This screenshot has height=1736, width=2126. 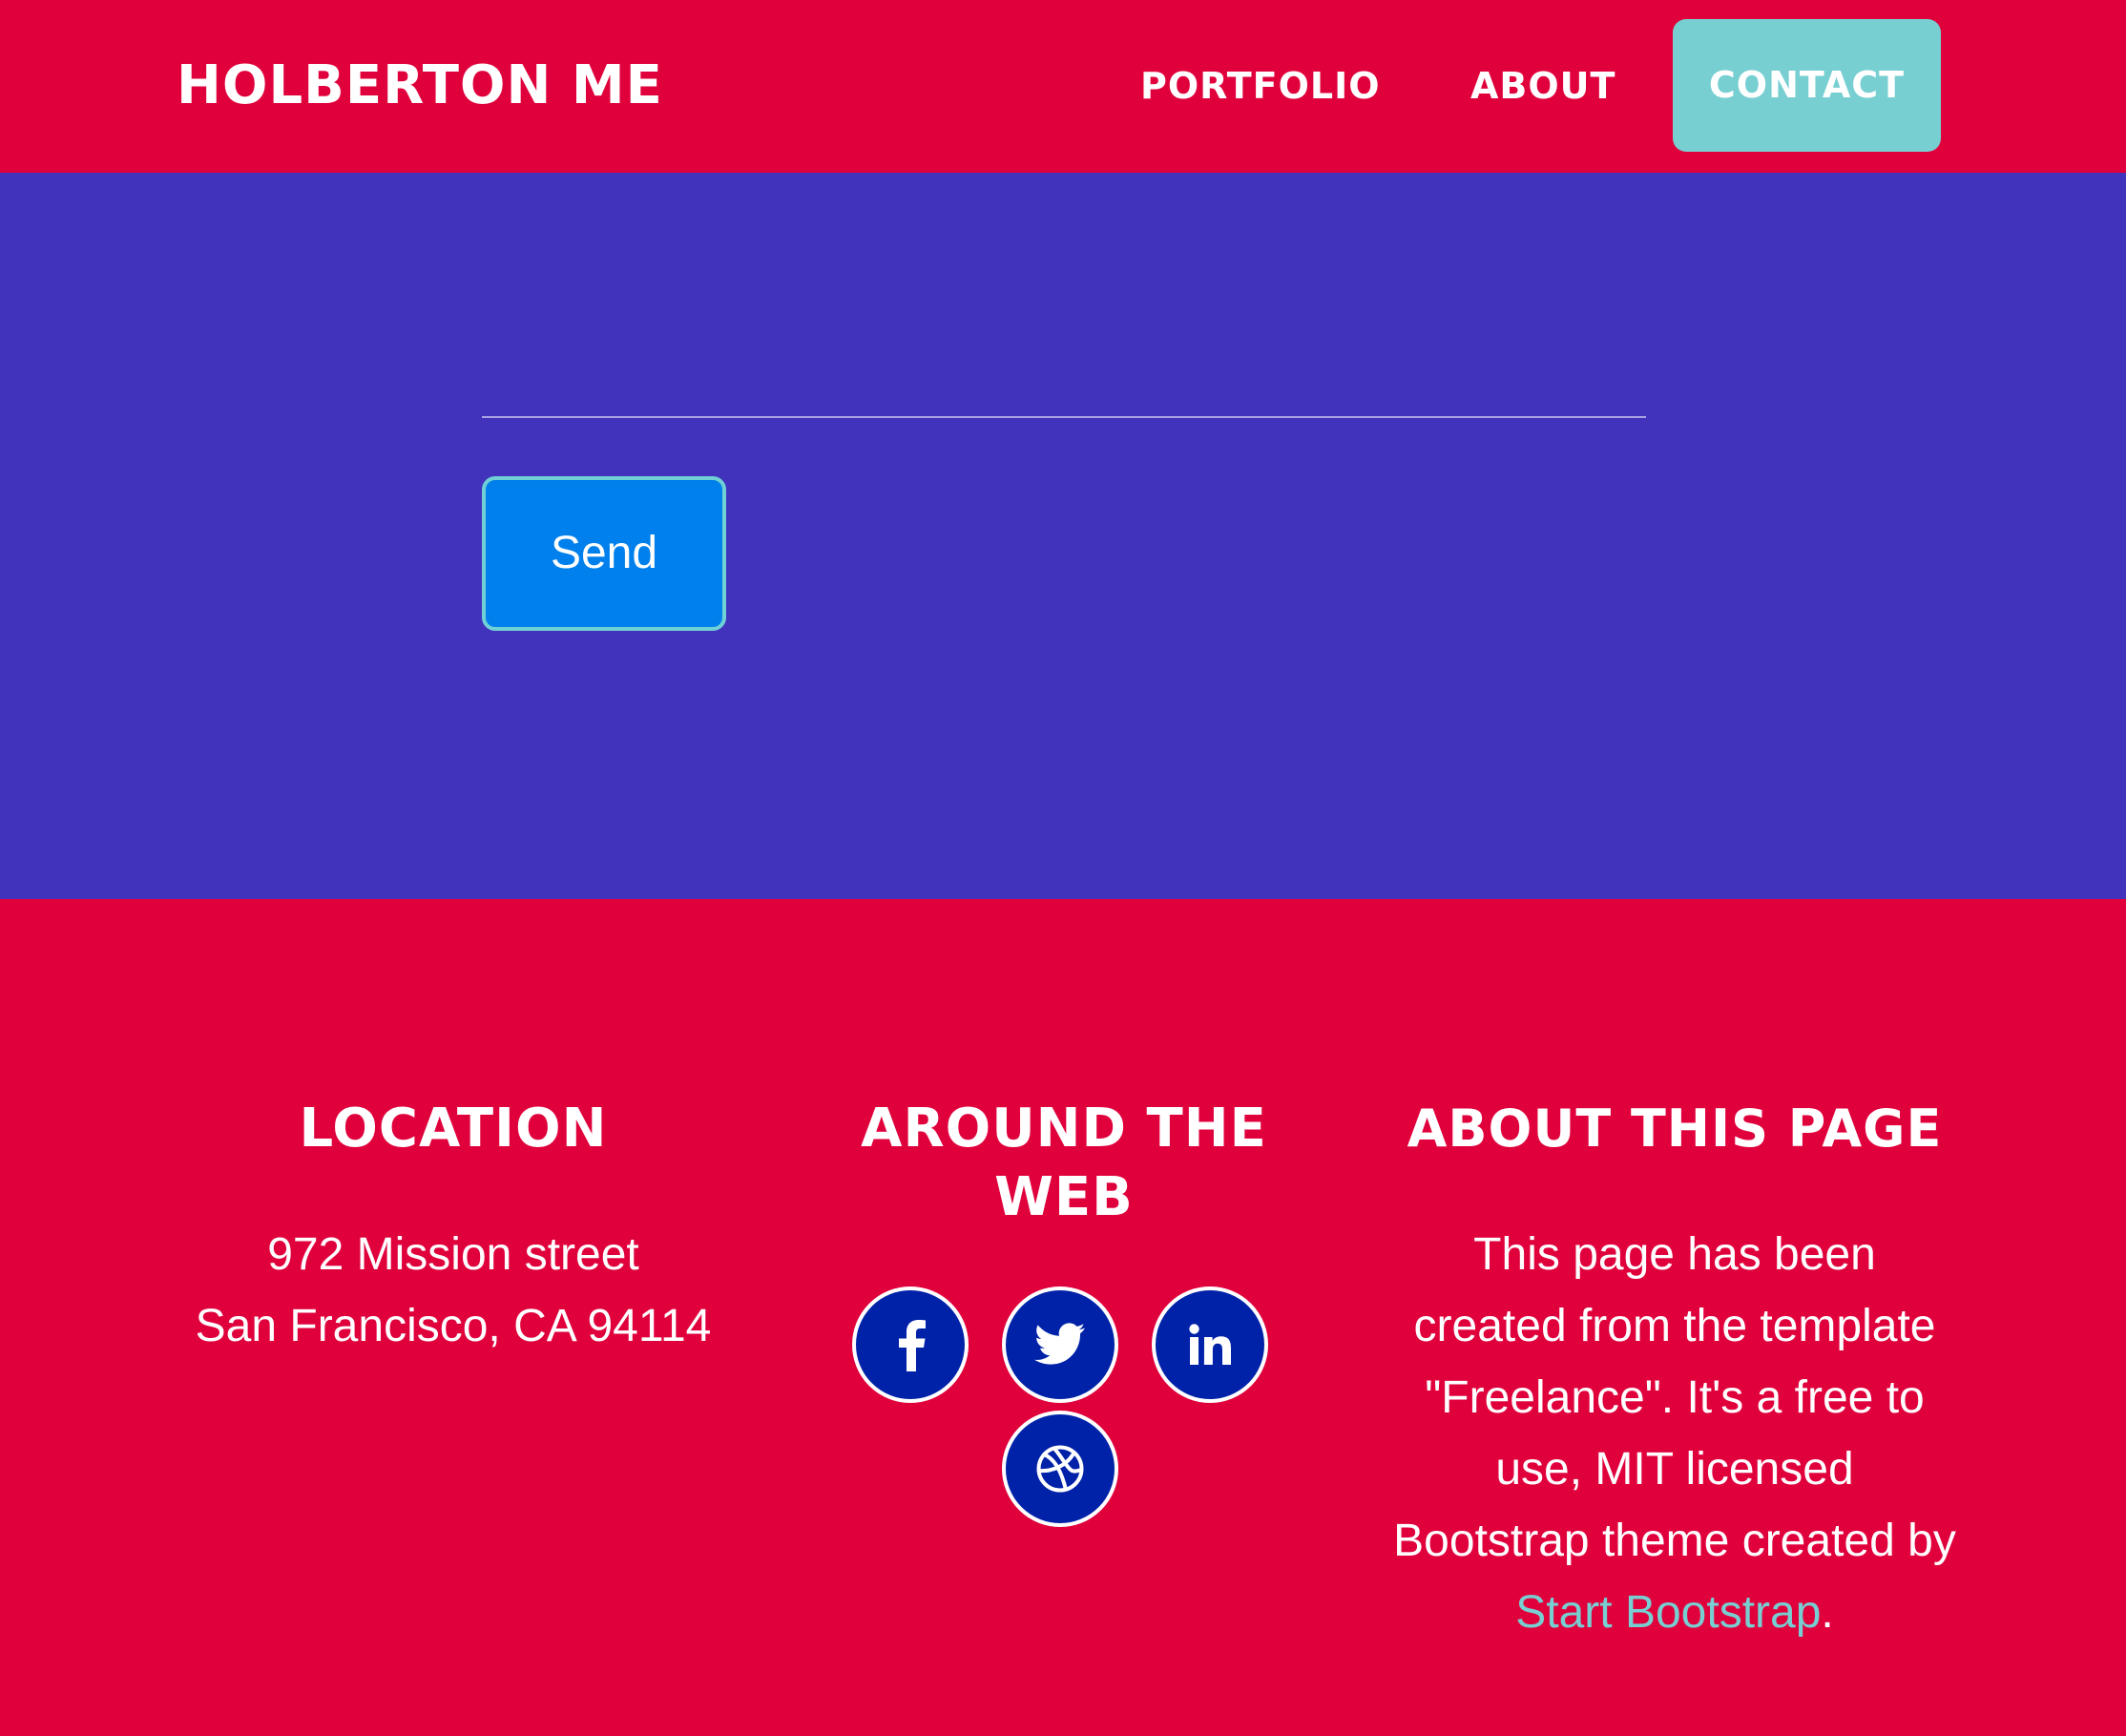 I want to click on navbar: HOLBERTON ME PORTFOLIO ABOUT CONTACT, so click(x=1063, y=86).